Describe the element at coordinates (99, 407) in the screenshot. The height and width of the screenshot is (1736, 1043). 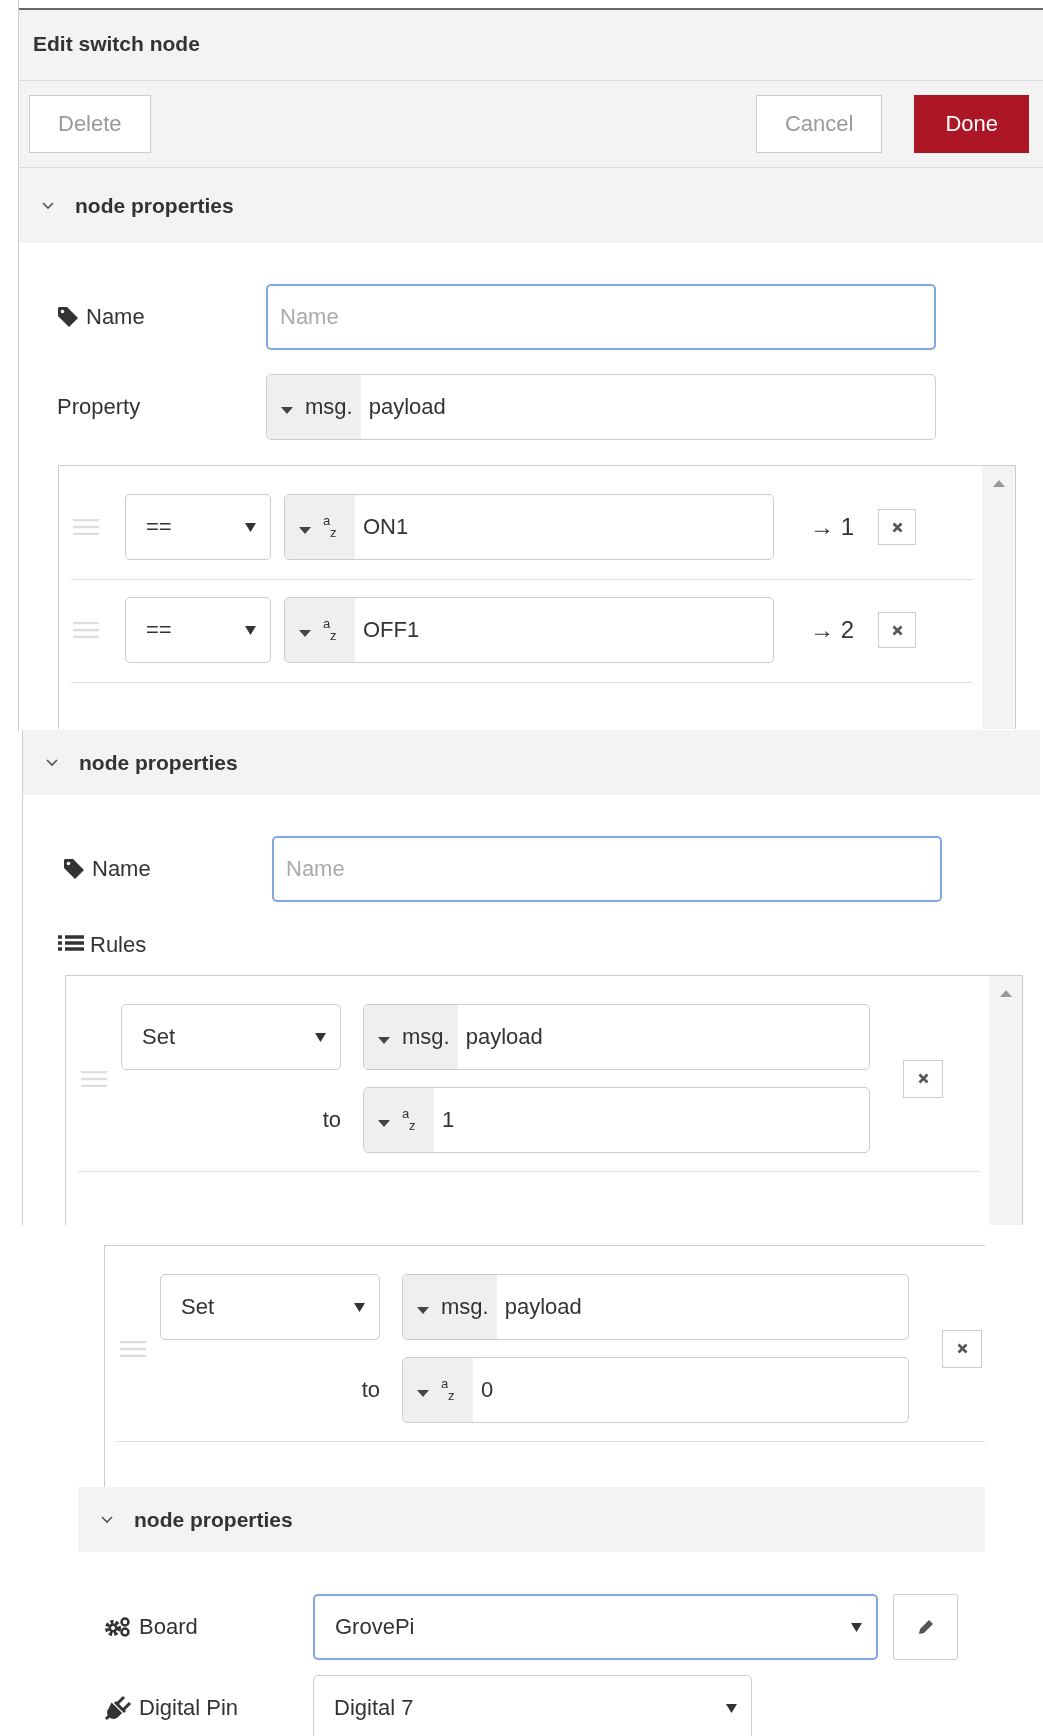
I see `field-label: Property` at that location.